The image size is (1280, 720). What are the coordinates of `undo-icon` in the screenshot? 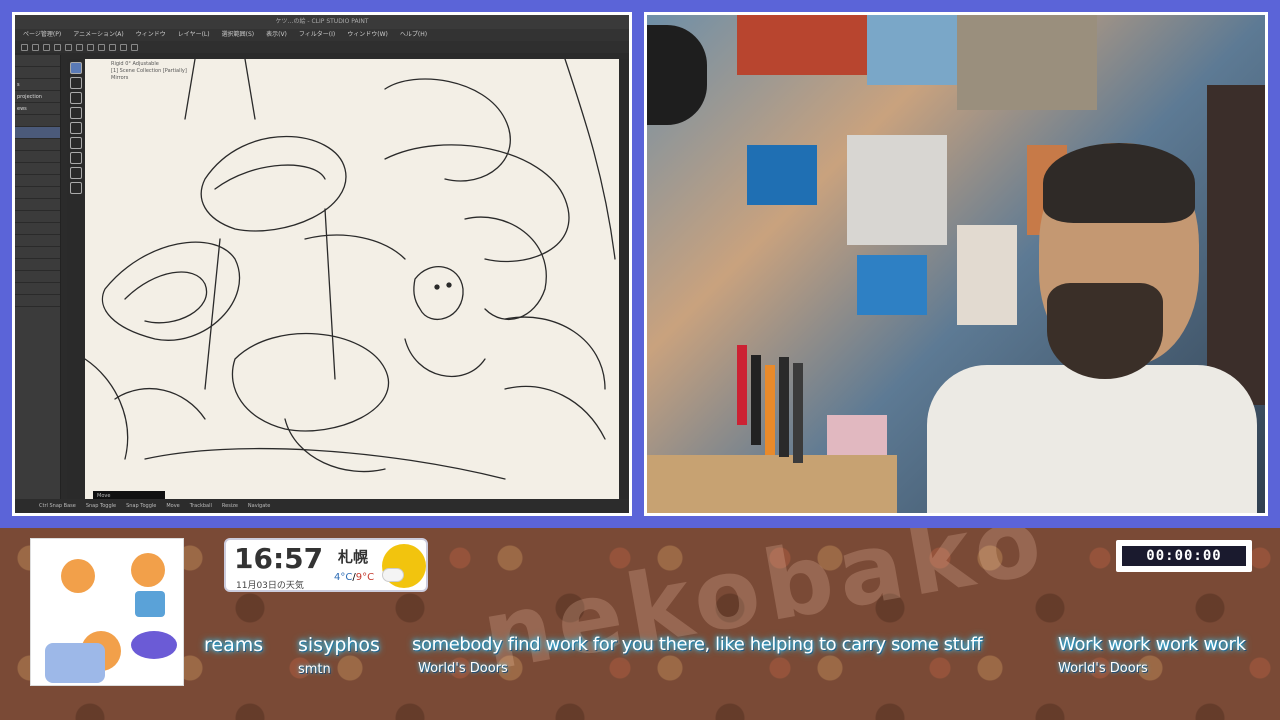 It's located at (57, 47).